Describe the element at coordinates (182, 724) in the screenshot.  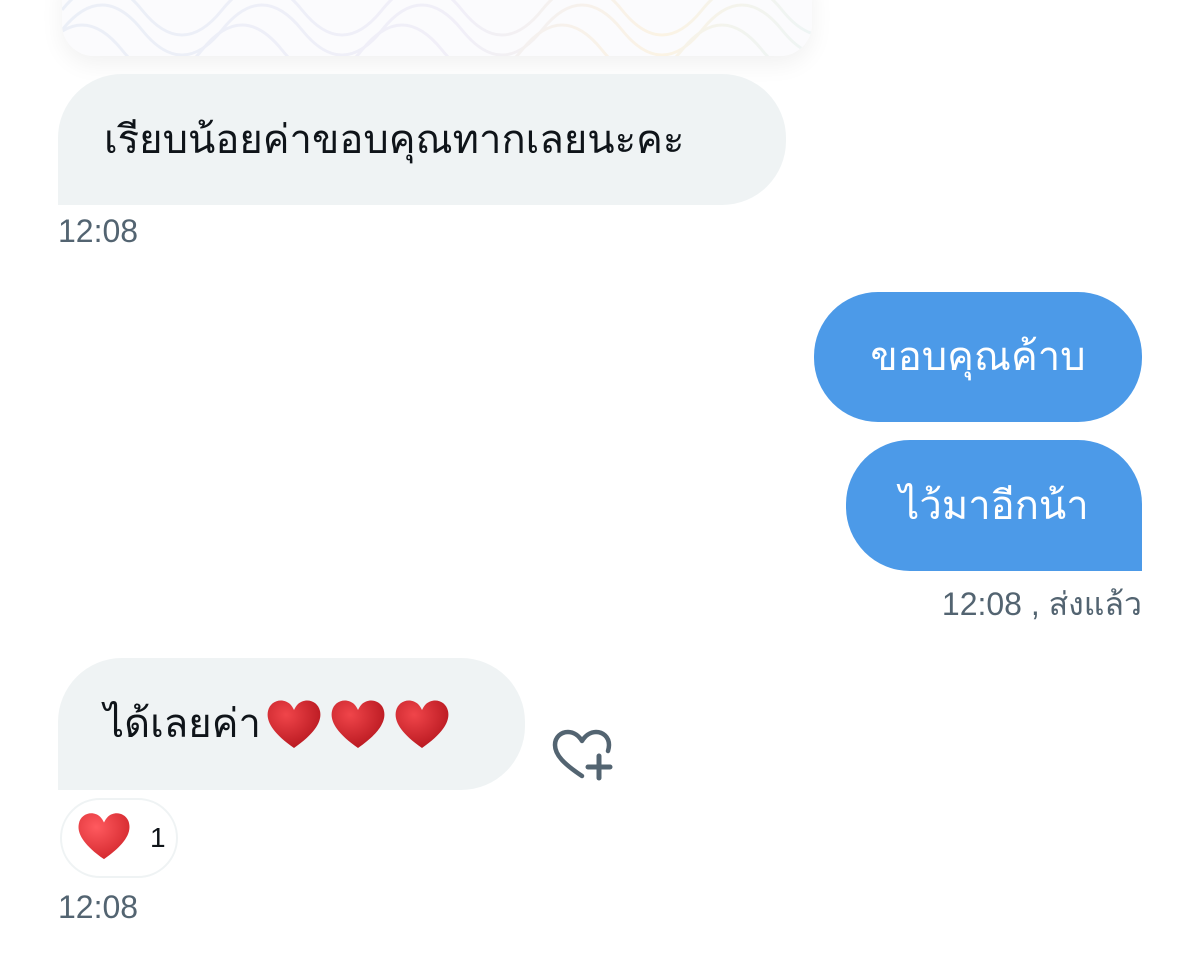
I see `message-text: ได้เลยค่า` at that location.